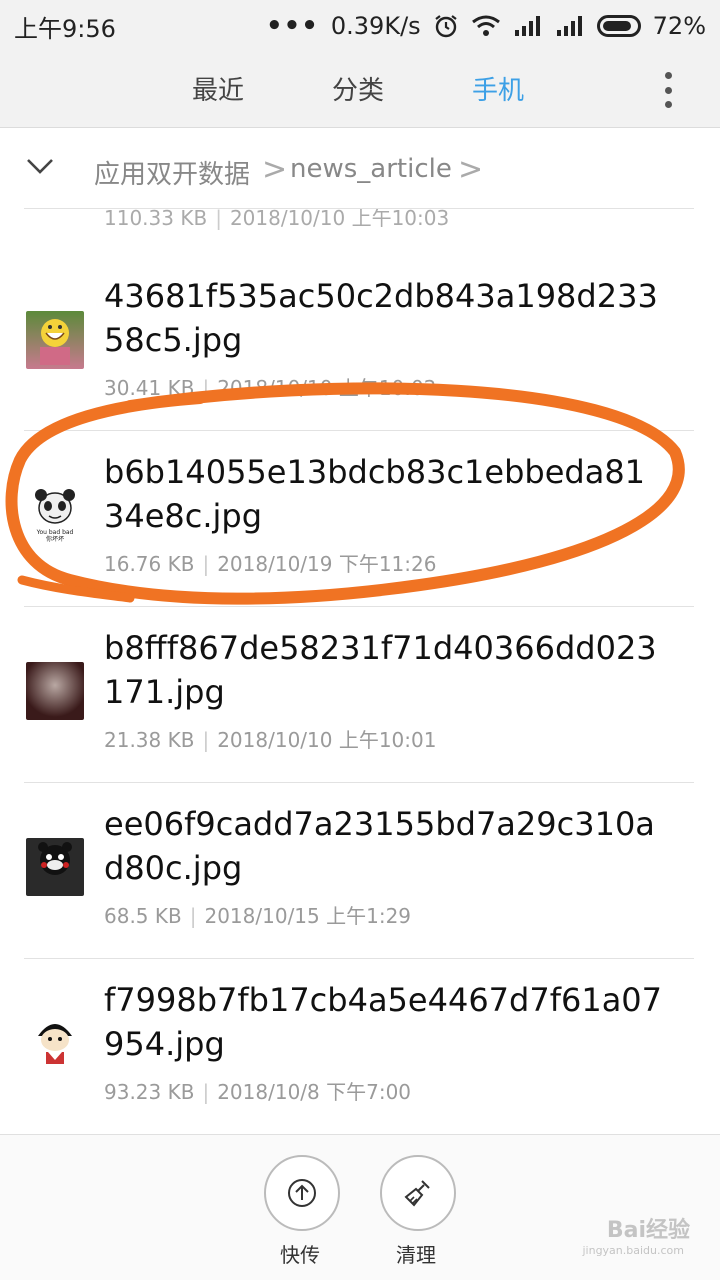  What do you see at coordinates (381, 318) in the screenshot?
I see `file-name: 43681f535ac50c2db843a198d23358c5.jpg` at bounding box center [381, 318].